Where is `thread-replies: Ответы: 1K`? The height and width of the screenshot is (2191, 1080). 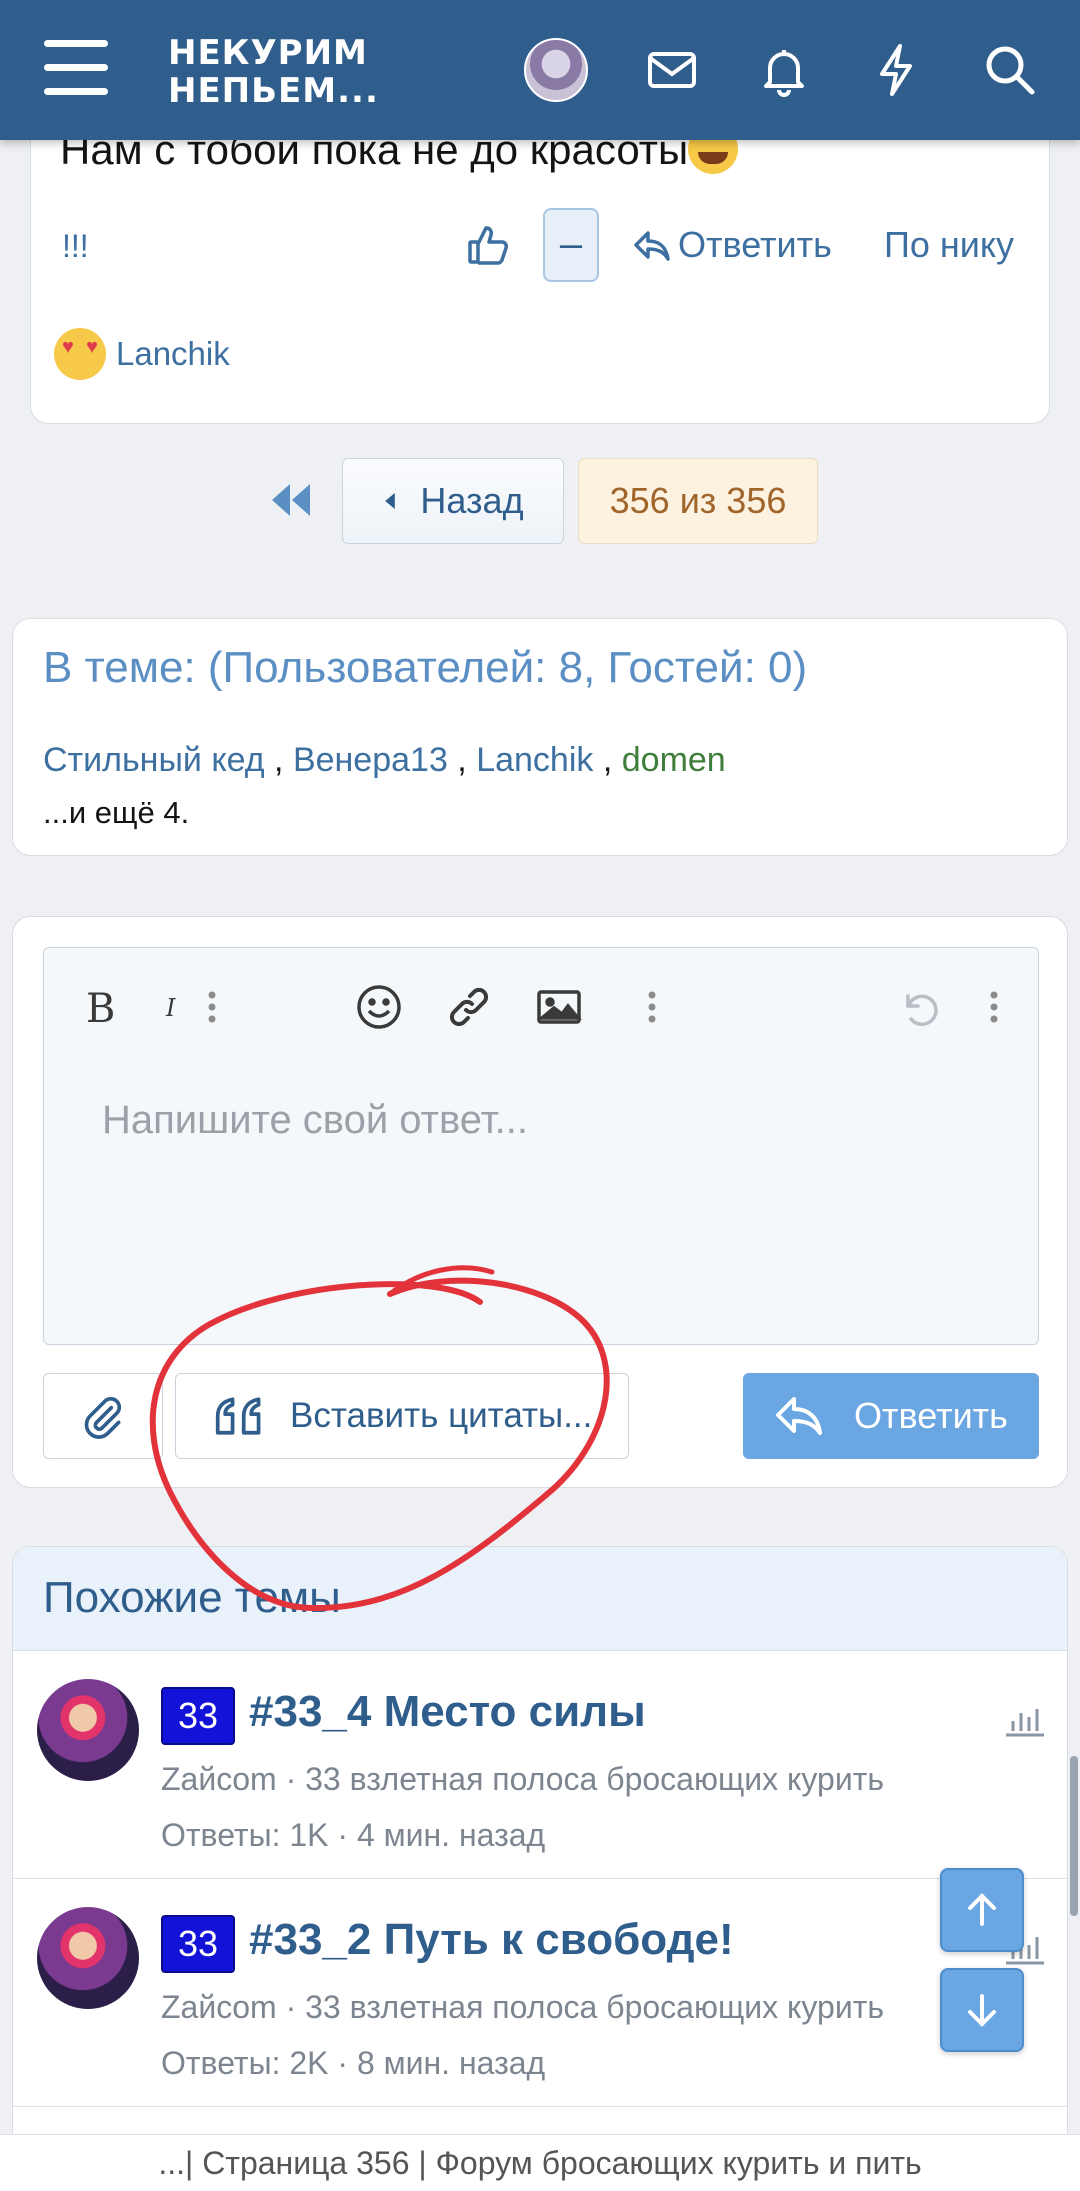
thread-replies: Ответы: 1K is located at coordinates (245, 1835).